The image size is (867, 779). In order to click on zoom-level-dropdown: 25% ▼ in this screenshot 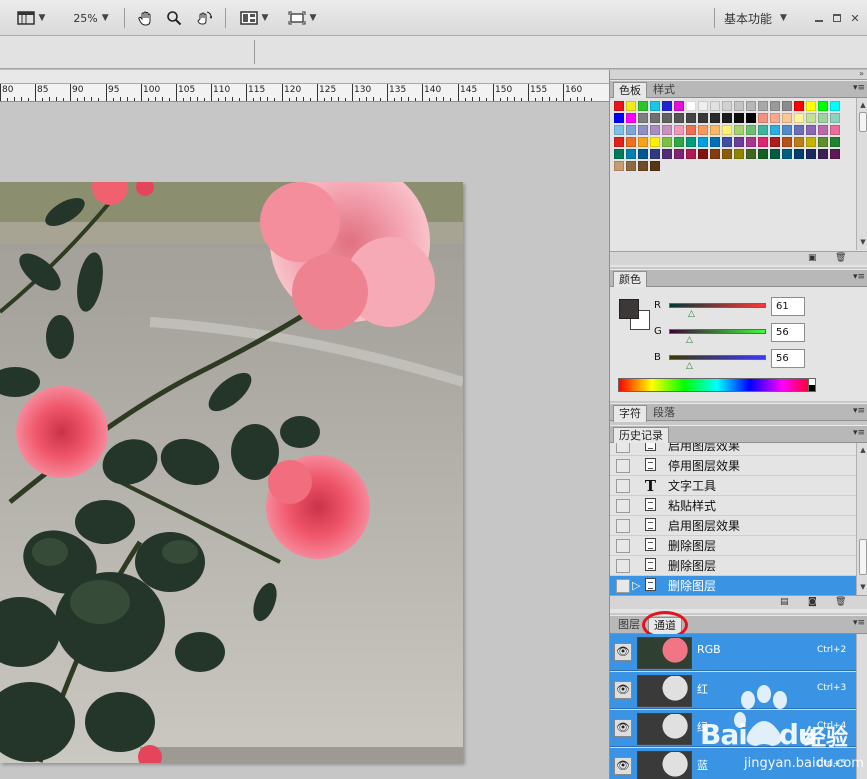, I will do `click(91, 18)`.